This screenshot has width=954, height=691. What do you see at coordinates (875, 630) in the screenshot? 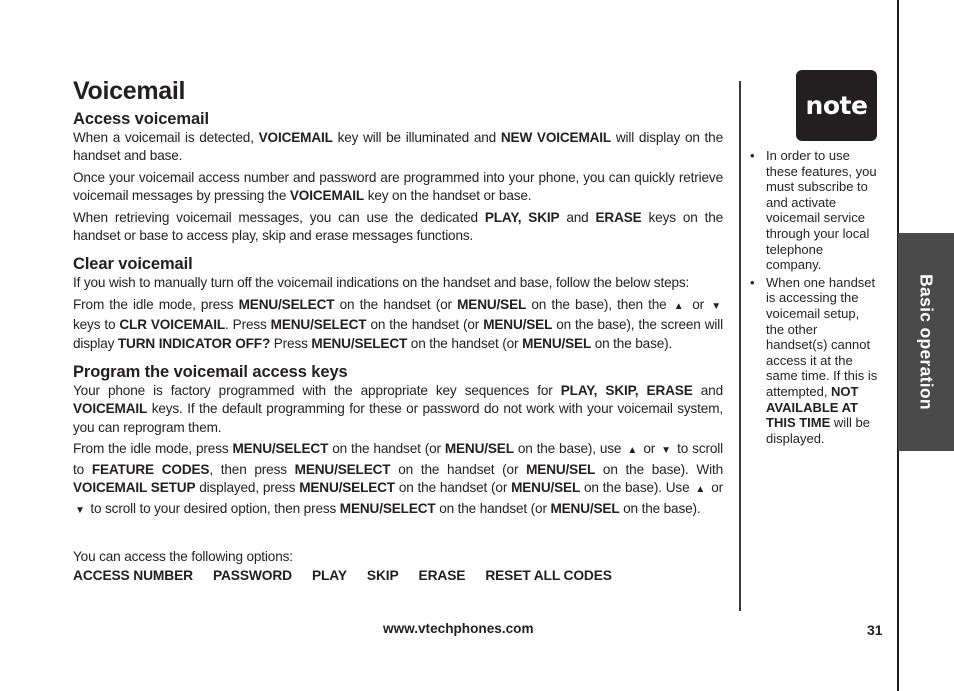
I see `page-number: 31` at bounding box center [875, 630].